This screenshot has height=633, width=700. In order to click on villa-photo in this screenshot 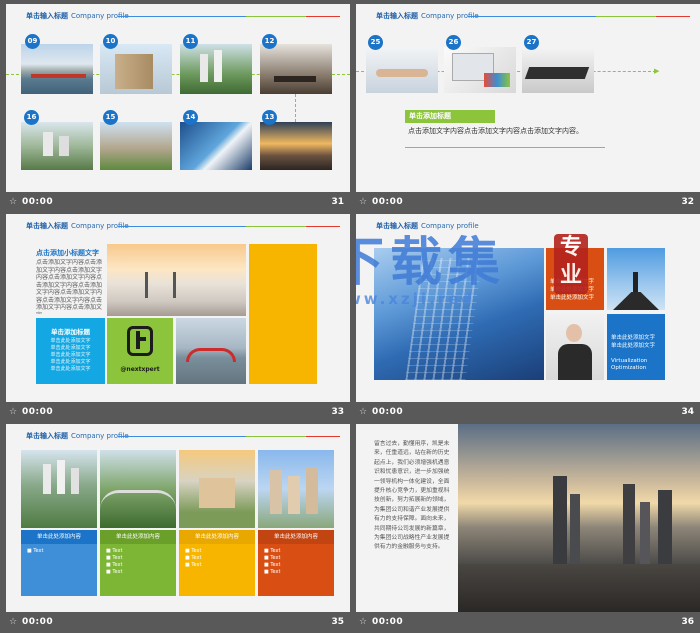, I will do `click(136, 146)`.